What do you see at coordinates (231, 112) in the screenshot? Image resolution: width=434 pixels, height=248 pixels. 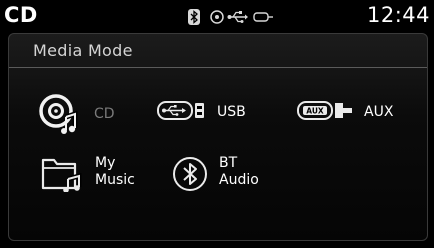 I see `usb-label: USB` at bounding box center [231, 112].